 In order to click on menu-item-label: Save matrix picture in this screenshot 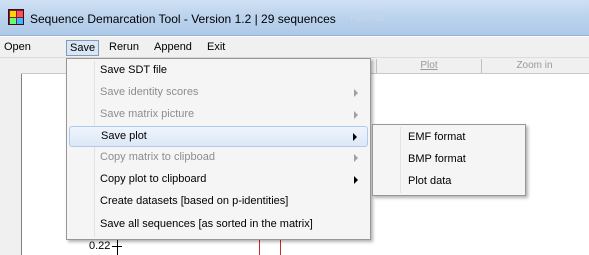, I will do `click(147, 114)`.